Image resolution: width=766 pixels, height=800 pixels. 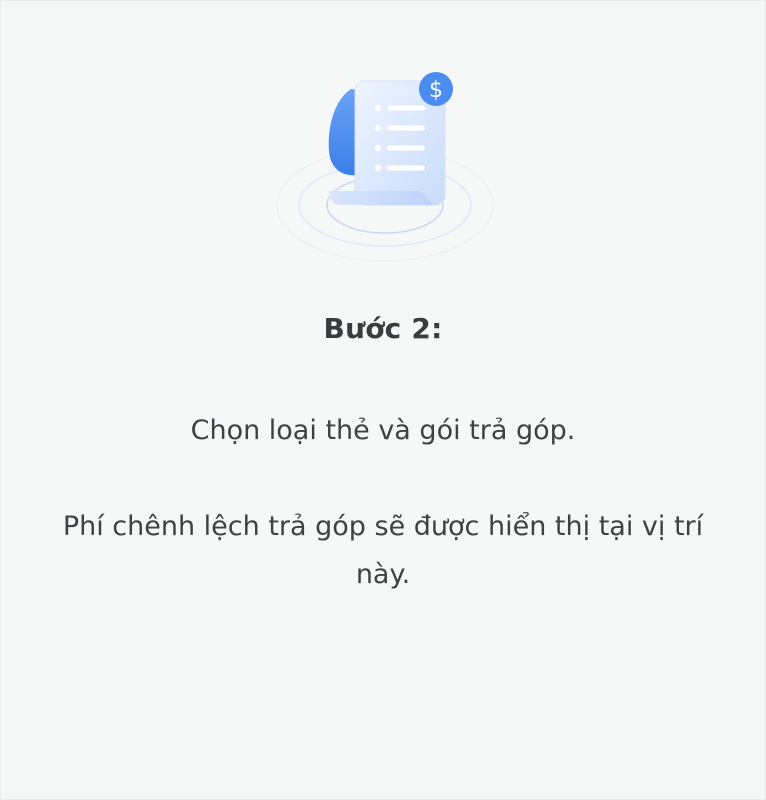 I want to click on invoice-dollar-icon: $, so click(x=385, y=167).